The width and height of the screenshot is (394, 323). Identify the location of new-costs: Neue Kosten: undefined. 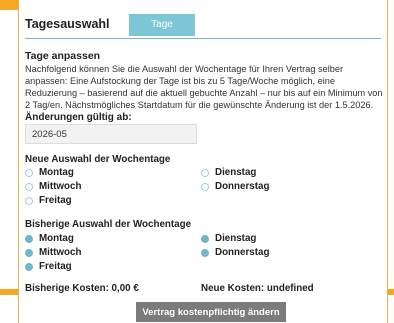
(257, 288).